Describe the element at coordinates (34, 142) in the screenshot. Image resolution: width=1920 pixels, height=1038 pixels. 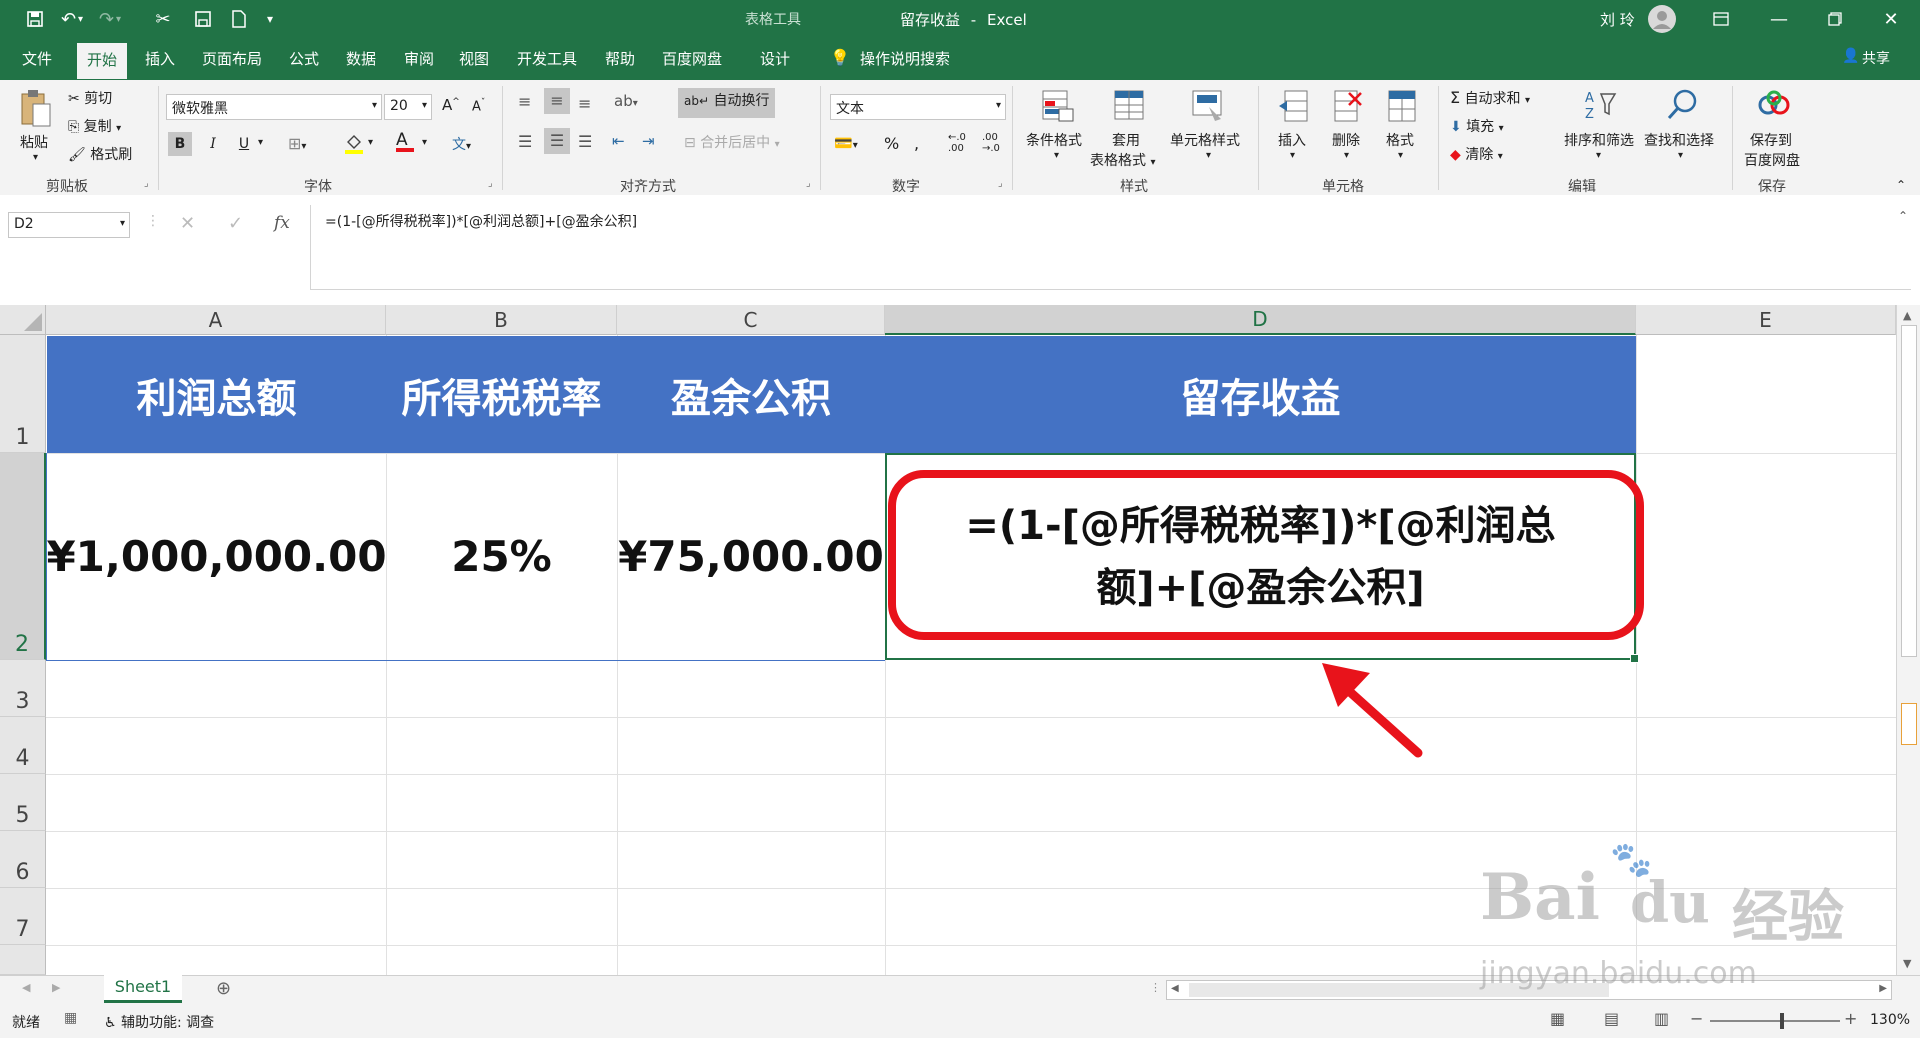
I see `paste-button: 粘贴` at that location.